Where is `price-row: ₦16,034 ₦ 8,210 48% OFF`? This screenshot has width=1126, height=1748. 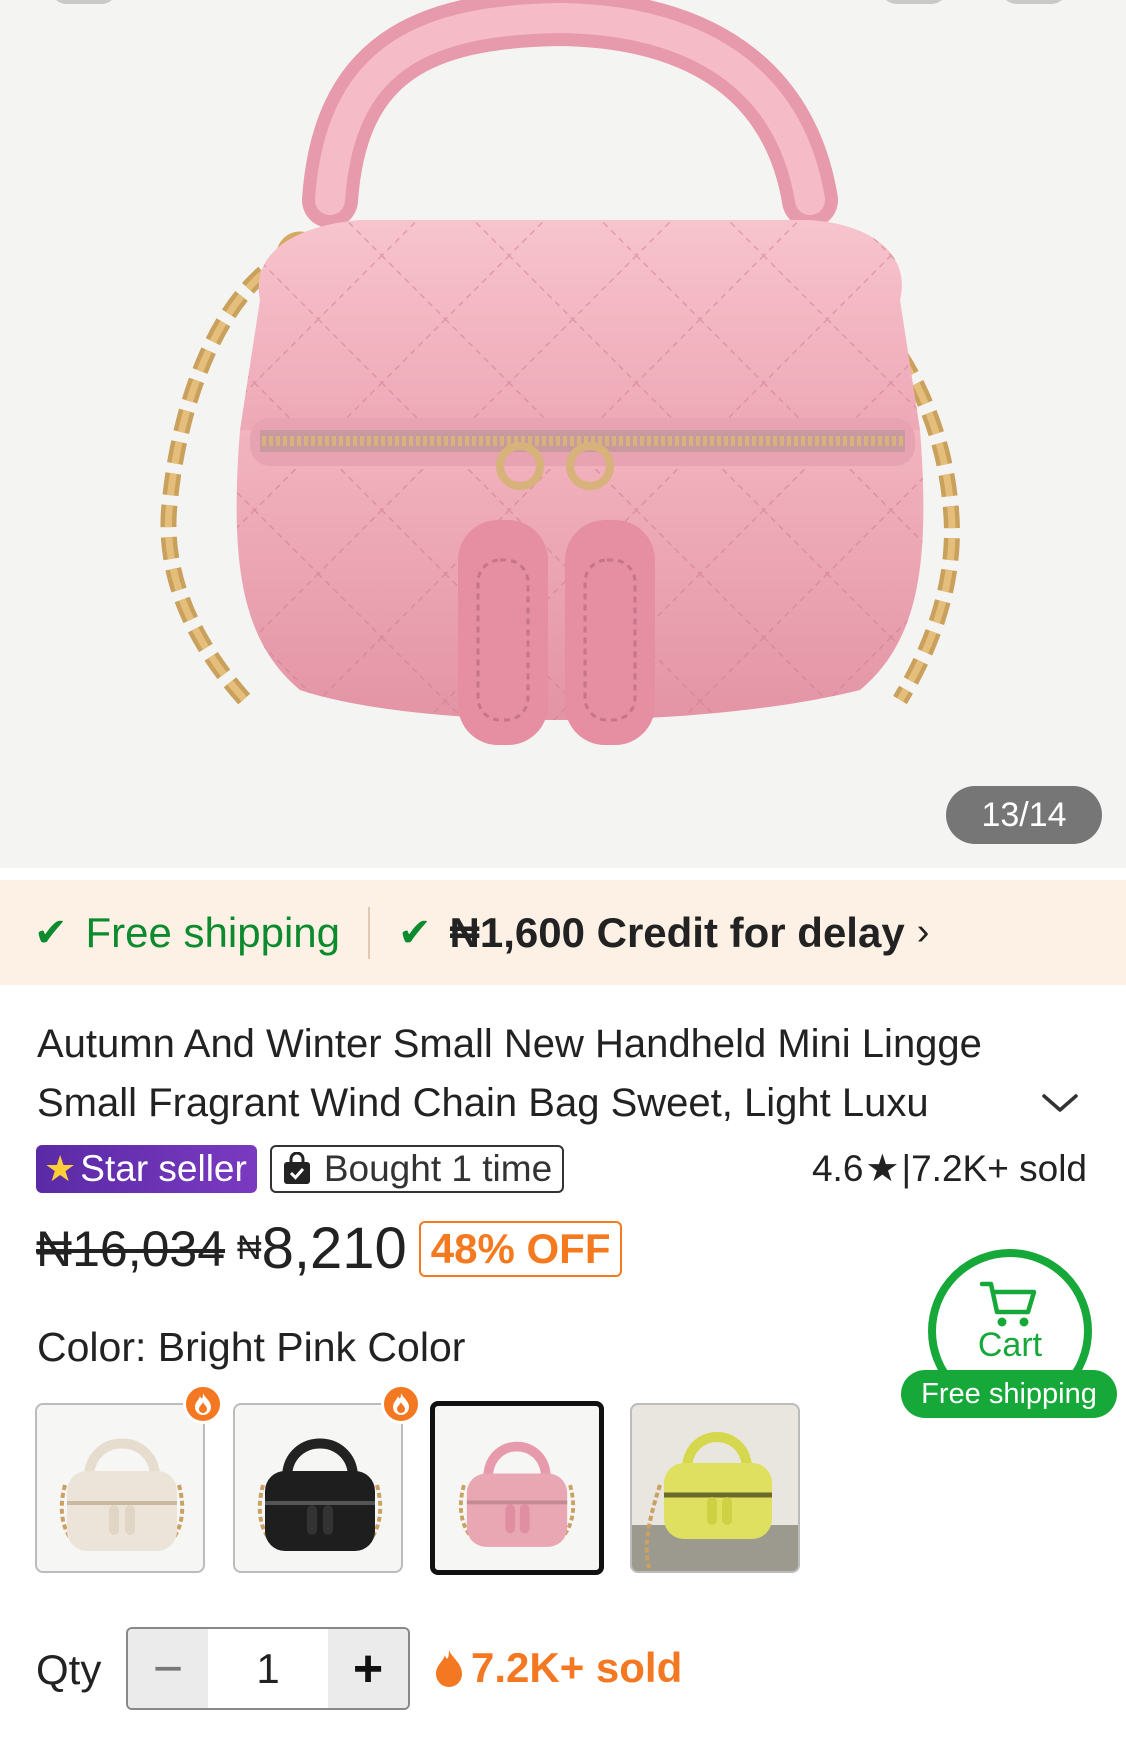 price-row: ₦16,034 ₦ 8,210 48% OFF is located at coordinates (329, 1248).